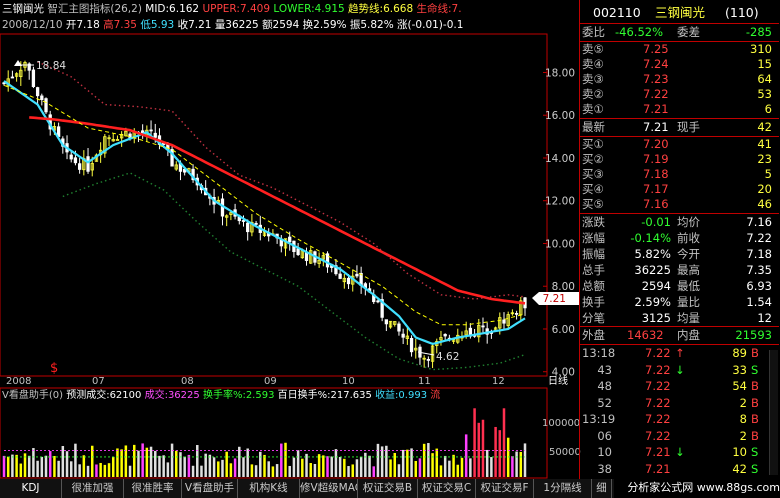 The image size is (780, 498). Describe the element at coordinates (656, 94) in the screenshot. I see `ask-price: 7.22` at that location.